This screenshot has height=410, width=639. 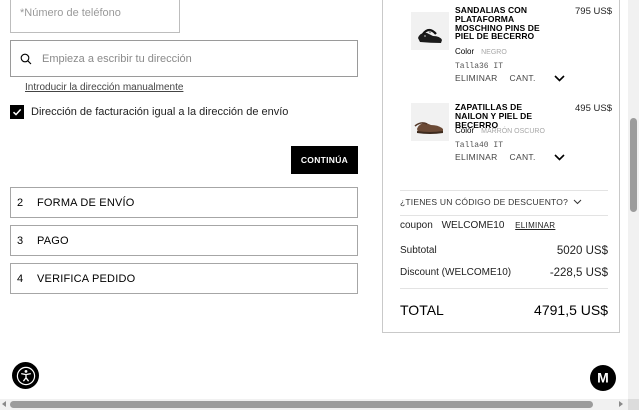 I want to click on accessibility-icon, so click(x=25, y=375).